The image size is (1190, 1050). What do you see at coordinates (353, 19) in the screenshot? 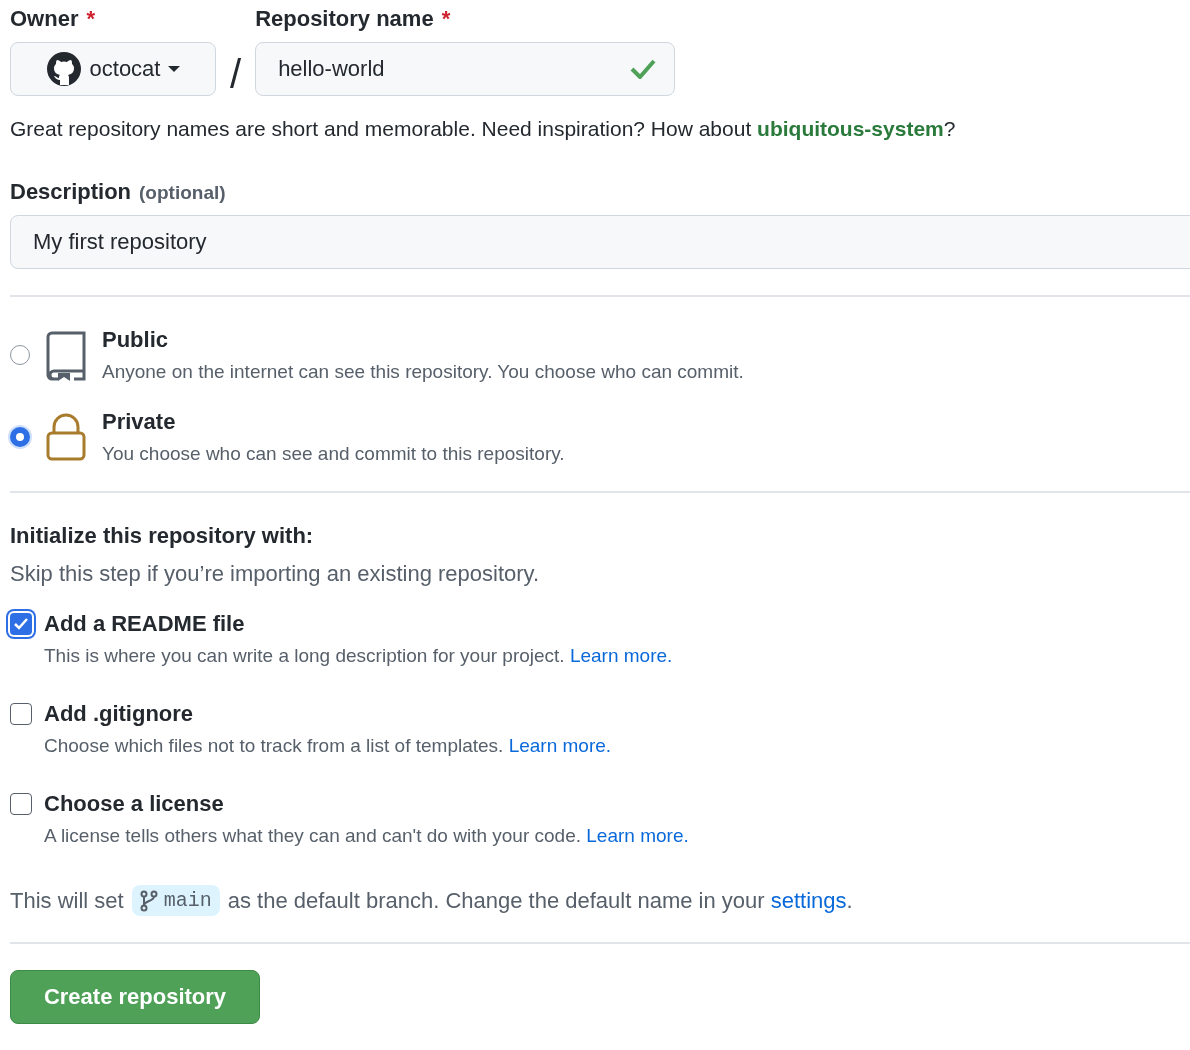
I see `repository-name-label: Repository name *` at bounding box center [353, 19].